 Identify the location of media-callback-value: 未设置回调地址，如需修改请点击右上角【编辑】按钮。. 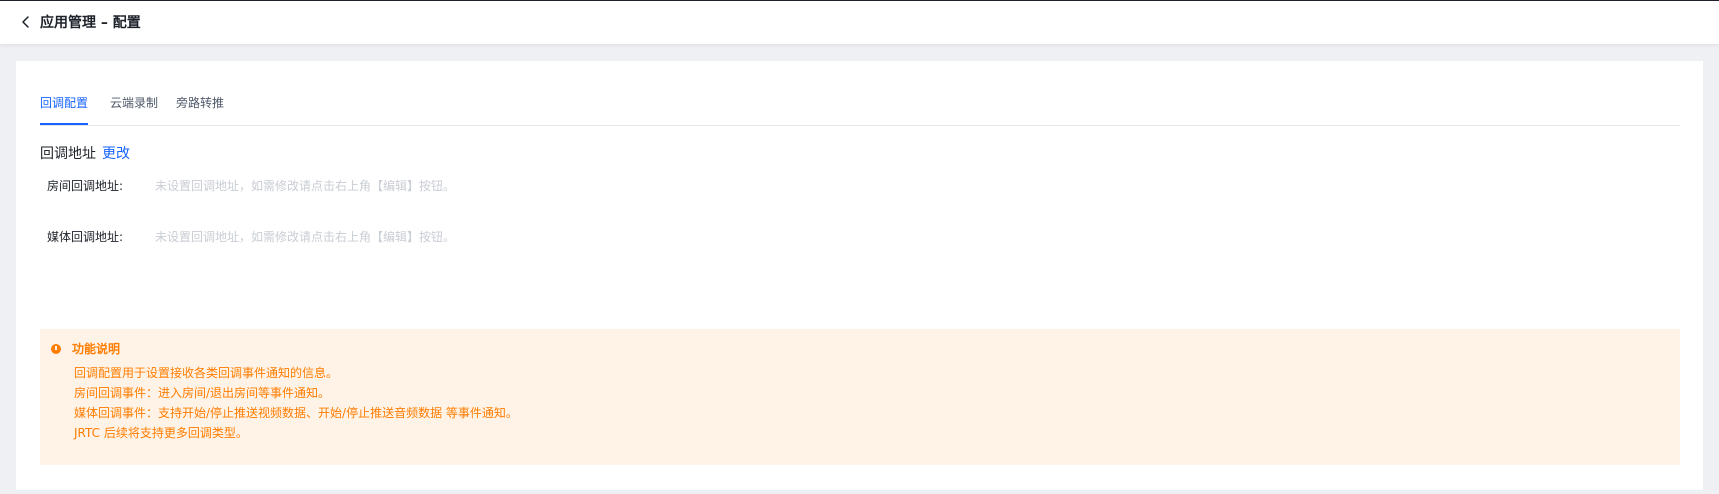
(305, 237).